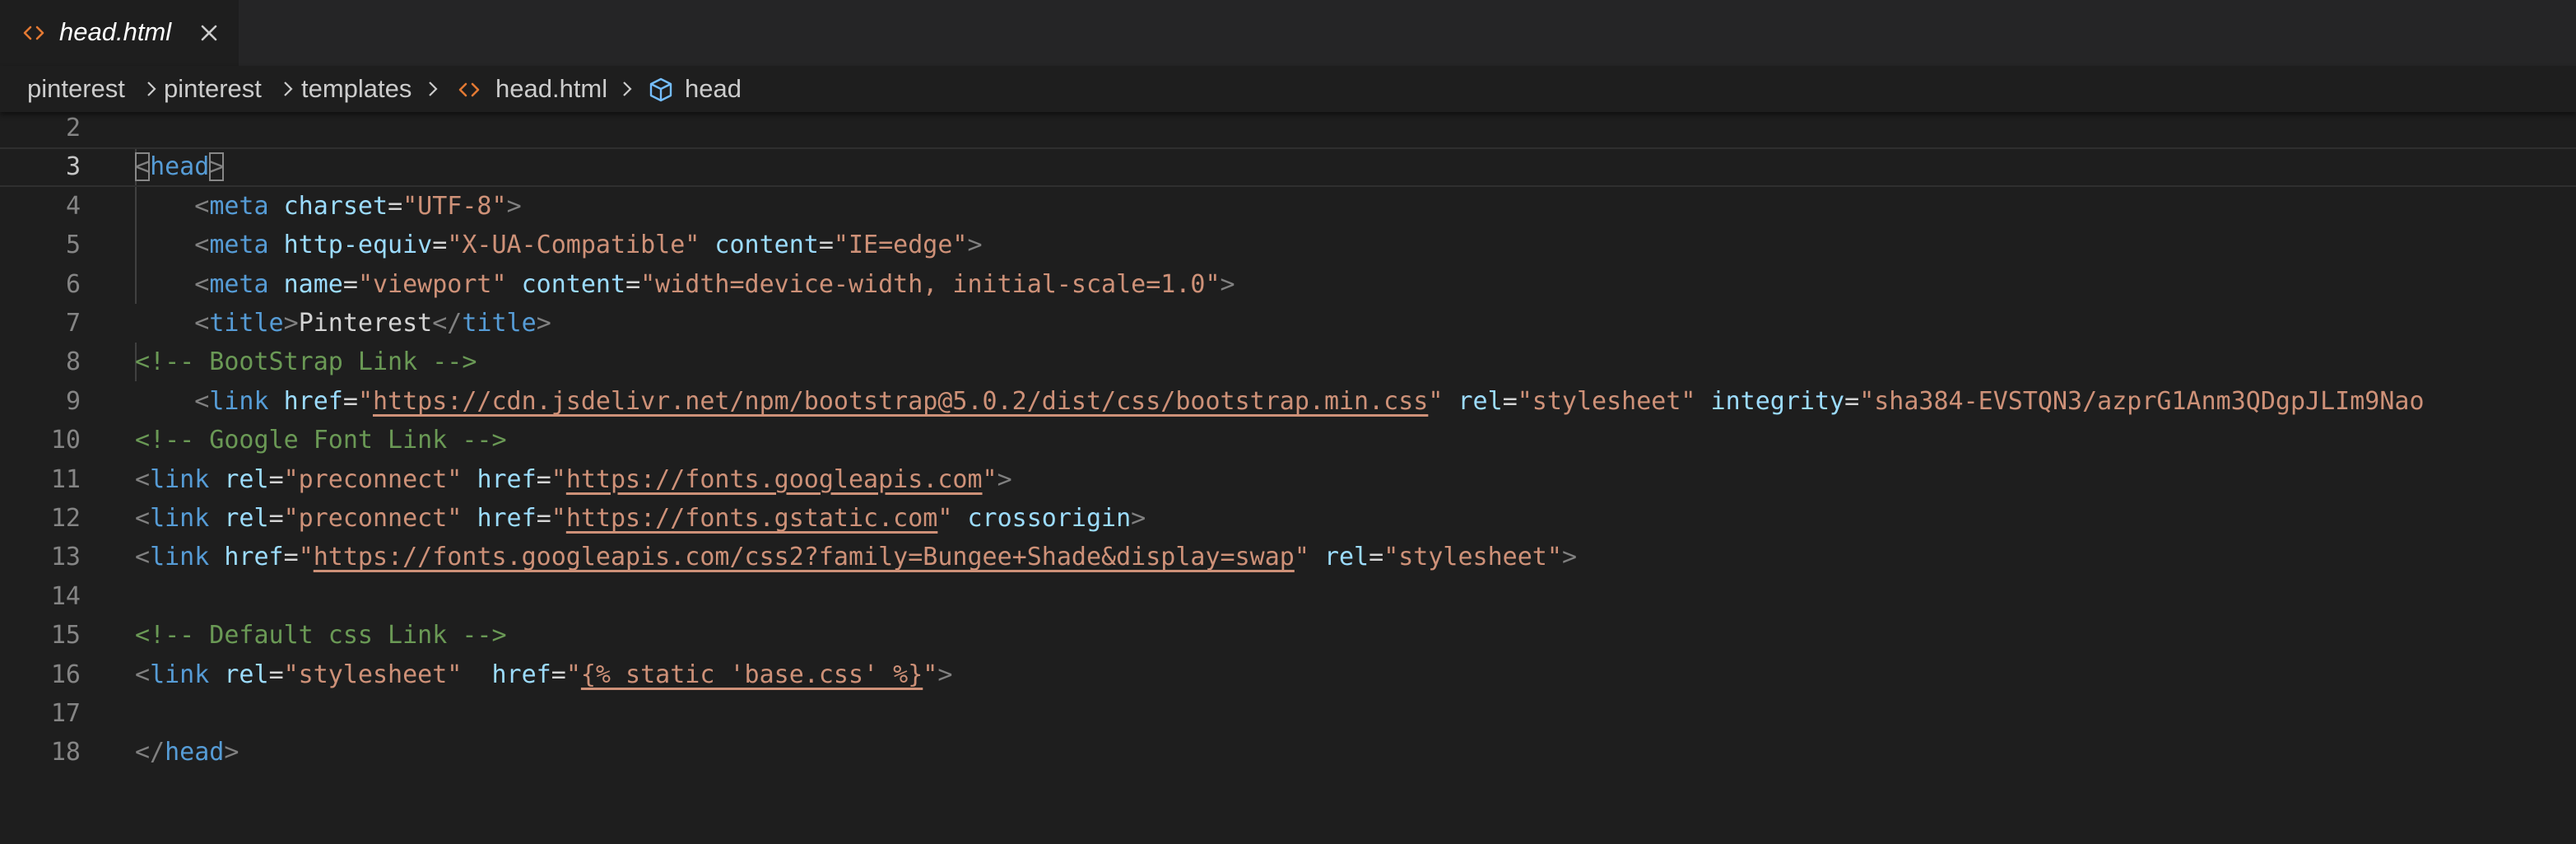  What do you see at coordinates (115, 31) in the screenshot?
I see `tab-title: head.html` at bounding box center [115, 31].